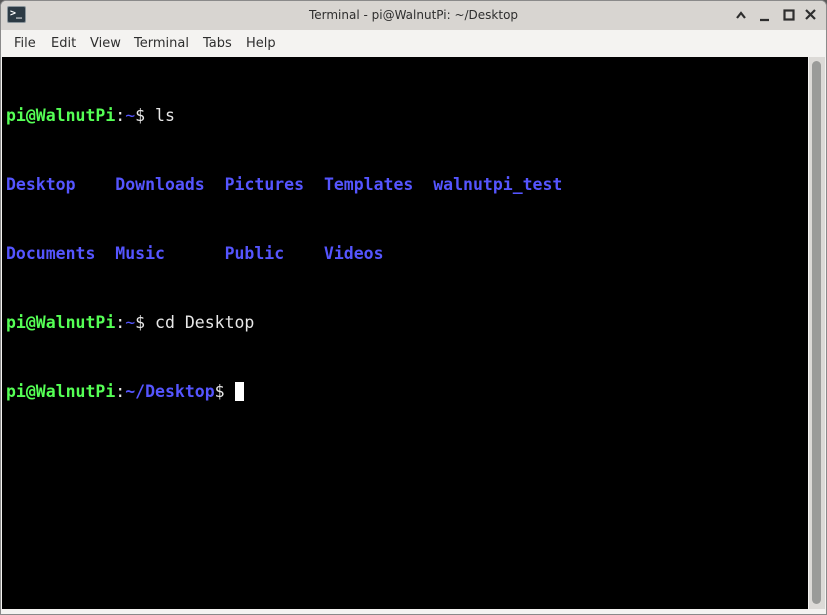 This screenshot has height=615, width=827. I want to click on chevron-up-icon, so click(741, 15).